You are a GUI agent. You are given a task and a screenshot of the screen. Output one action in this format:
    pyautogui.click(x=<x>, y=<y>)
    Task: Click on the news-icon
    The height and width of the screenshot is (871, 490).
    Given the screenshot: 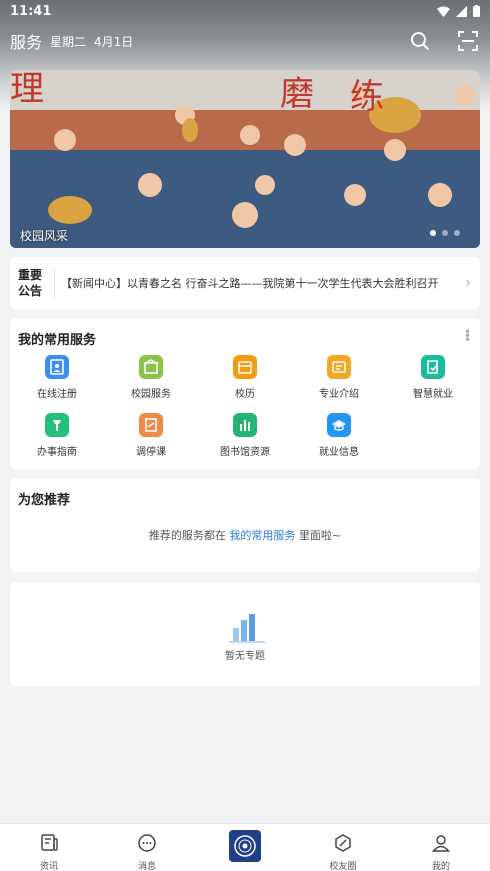 What is the action you would take?
    pyautogui.click(x=49, y=845)
    